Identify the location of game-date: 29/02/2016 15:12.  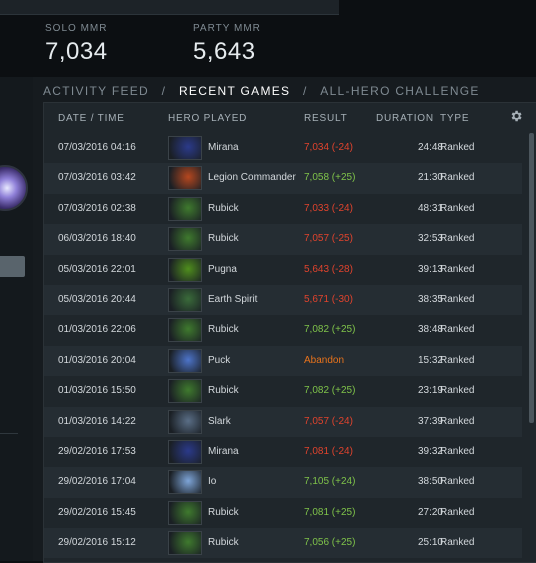
(97, 543).